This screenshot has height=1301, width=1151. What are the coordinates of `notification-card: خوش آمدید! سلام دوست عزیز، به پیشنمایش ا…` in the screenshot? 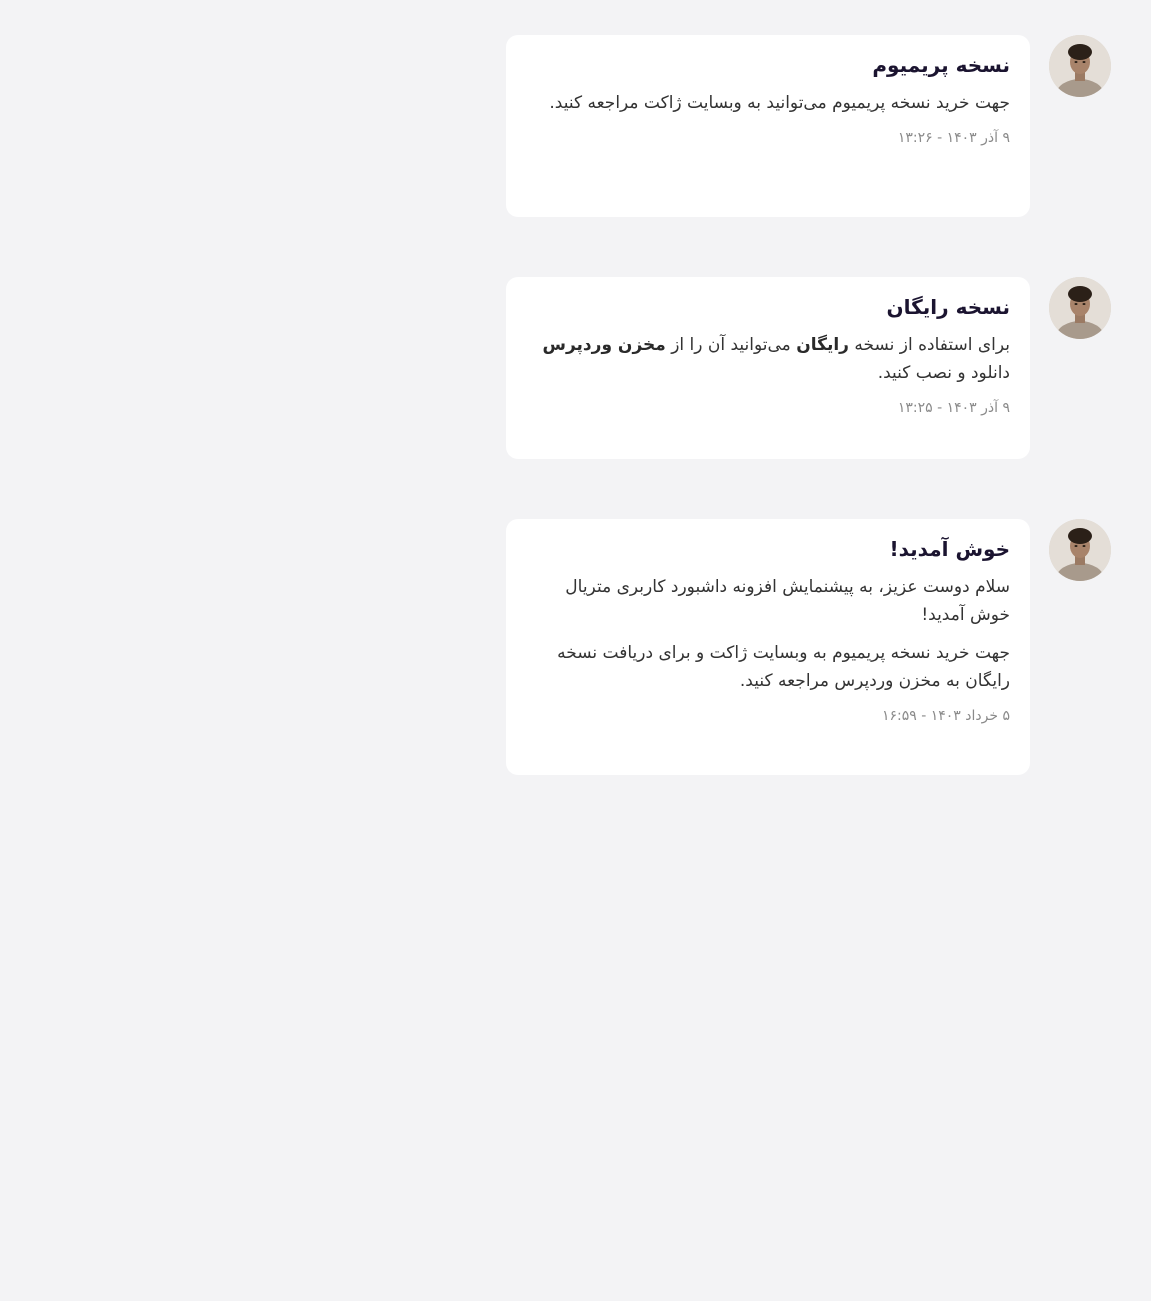 It's located at (768, 647).